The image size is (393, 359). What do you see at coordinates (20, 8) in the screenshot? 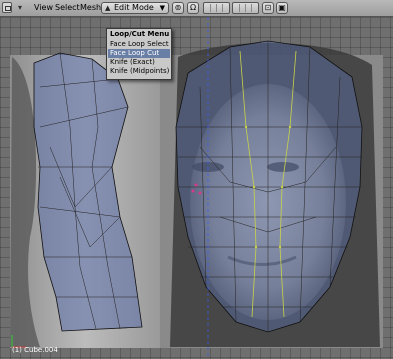
I see `collapse-toggle: ▾` at bounding box center [20, 8].